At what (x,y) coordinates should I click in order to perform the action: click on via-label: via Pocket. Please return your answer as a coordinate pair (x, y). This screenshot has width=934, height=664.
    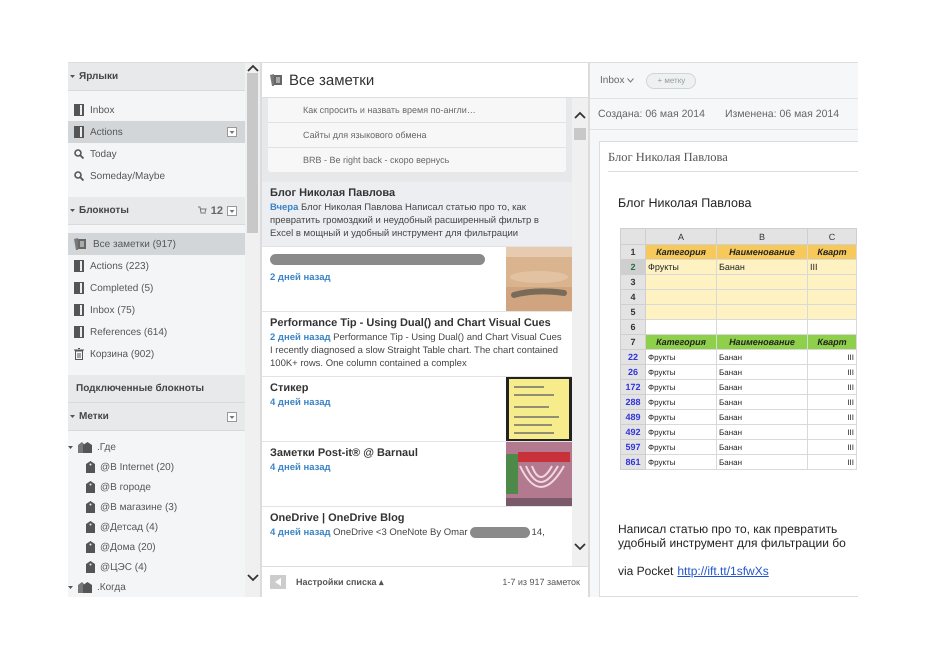
    Looking at the image, I should click on (646, 571).